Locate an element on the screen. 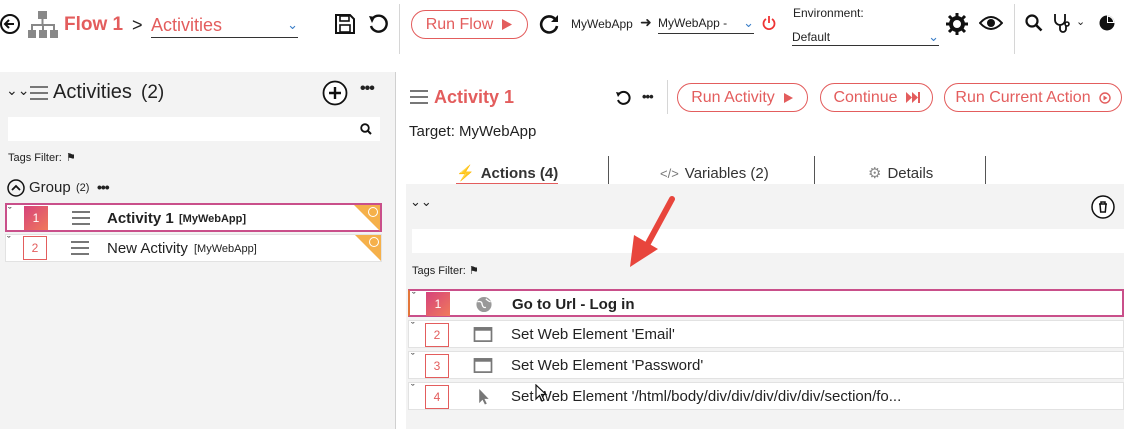 This screenshot has height=429, width=1124. activity-number: 2 is located at coordinates (35, 248).